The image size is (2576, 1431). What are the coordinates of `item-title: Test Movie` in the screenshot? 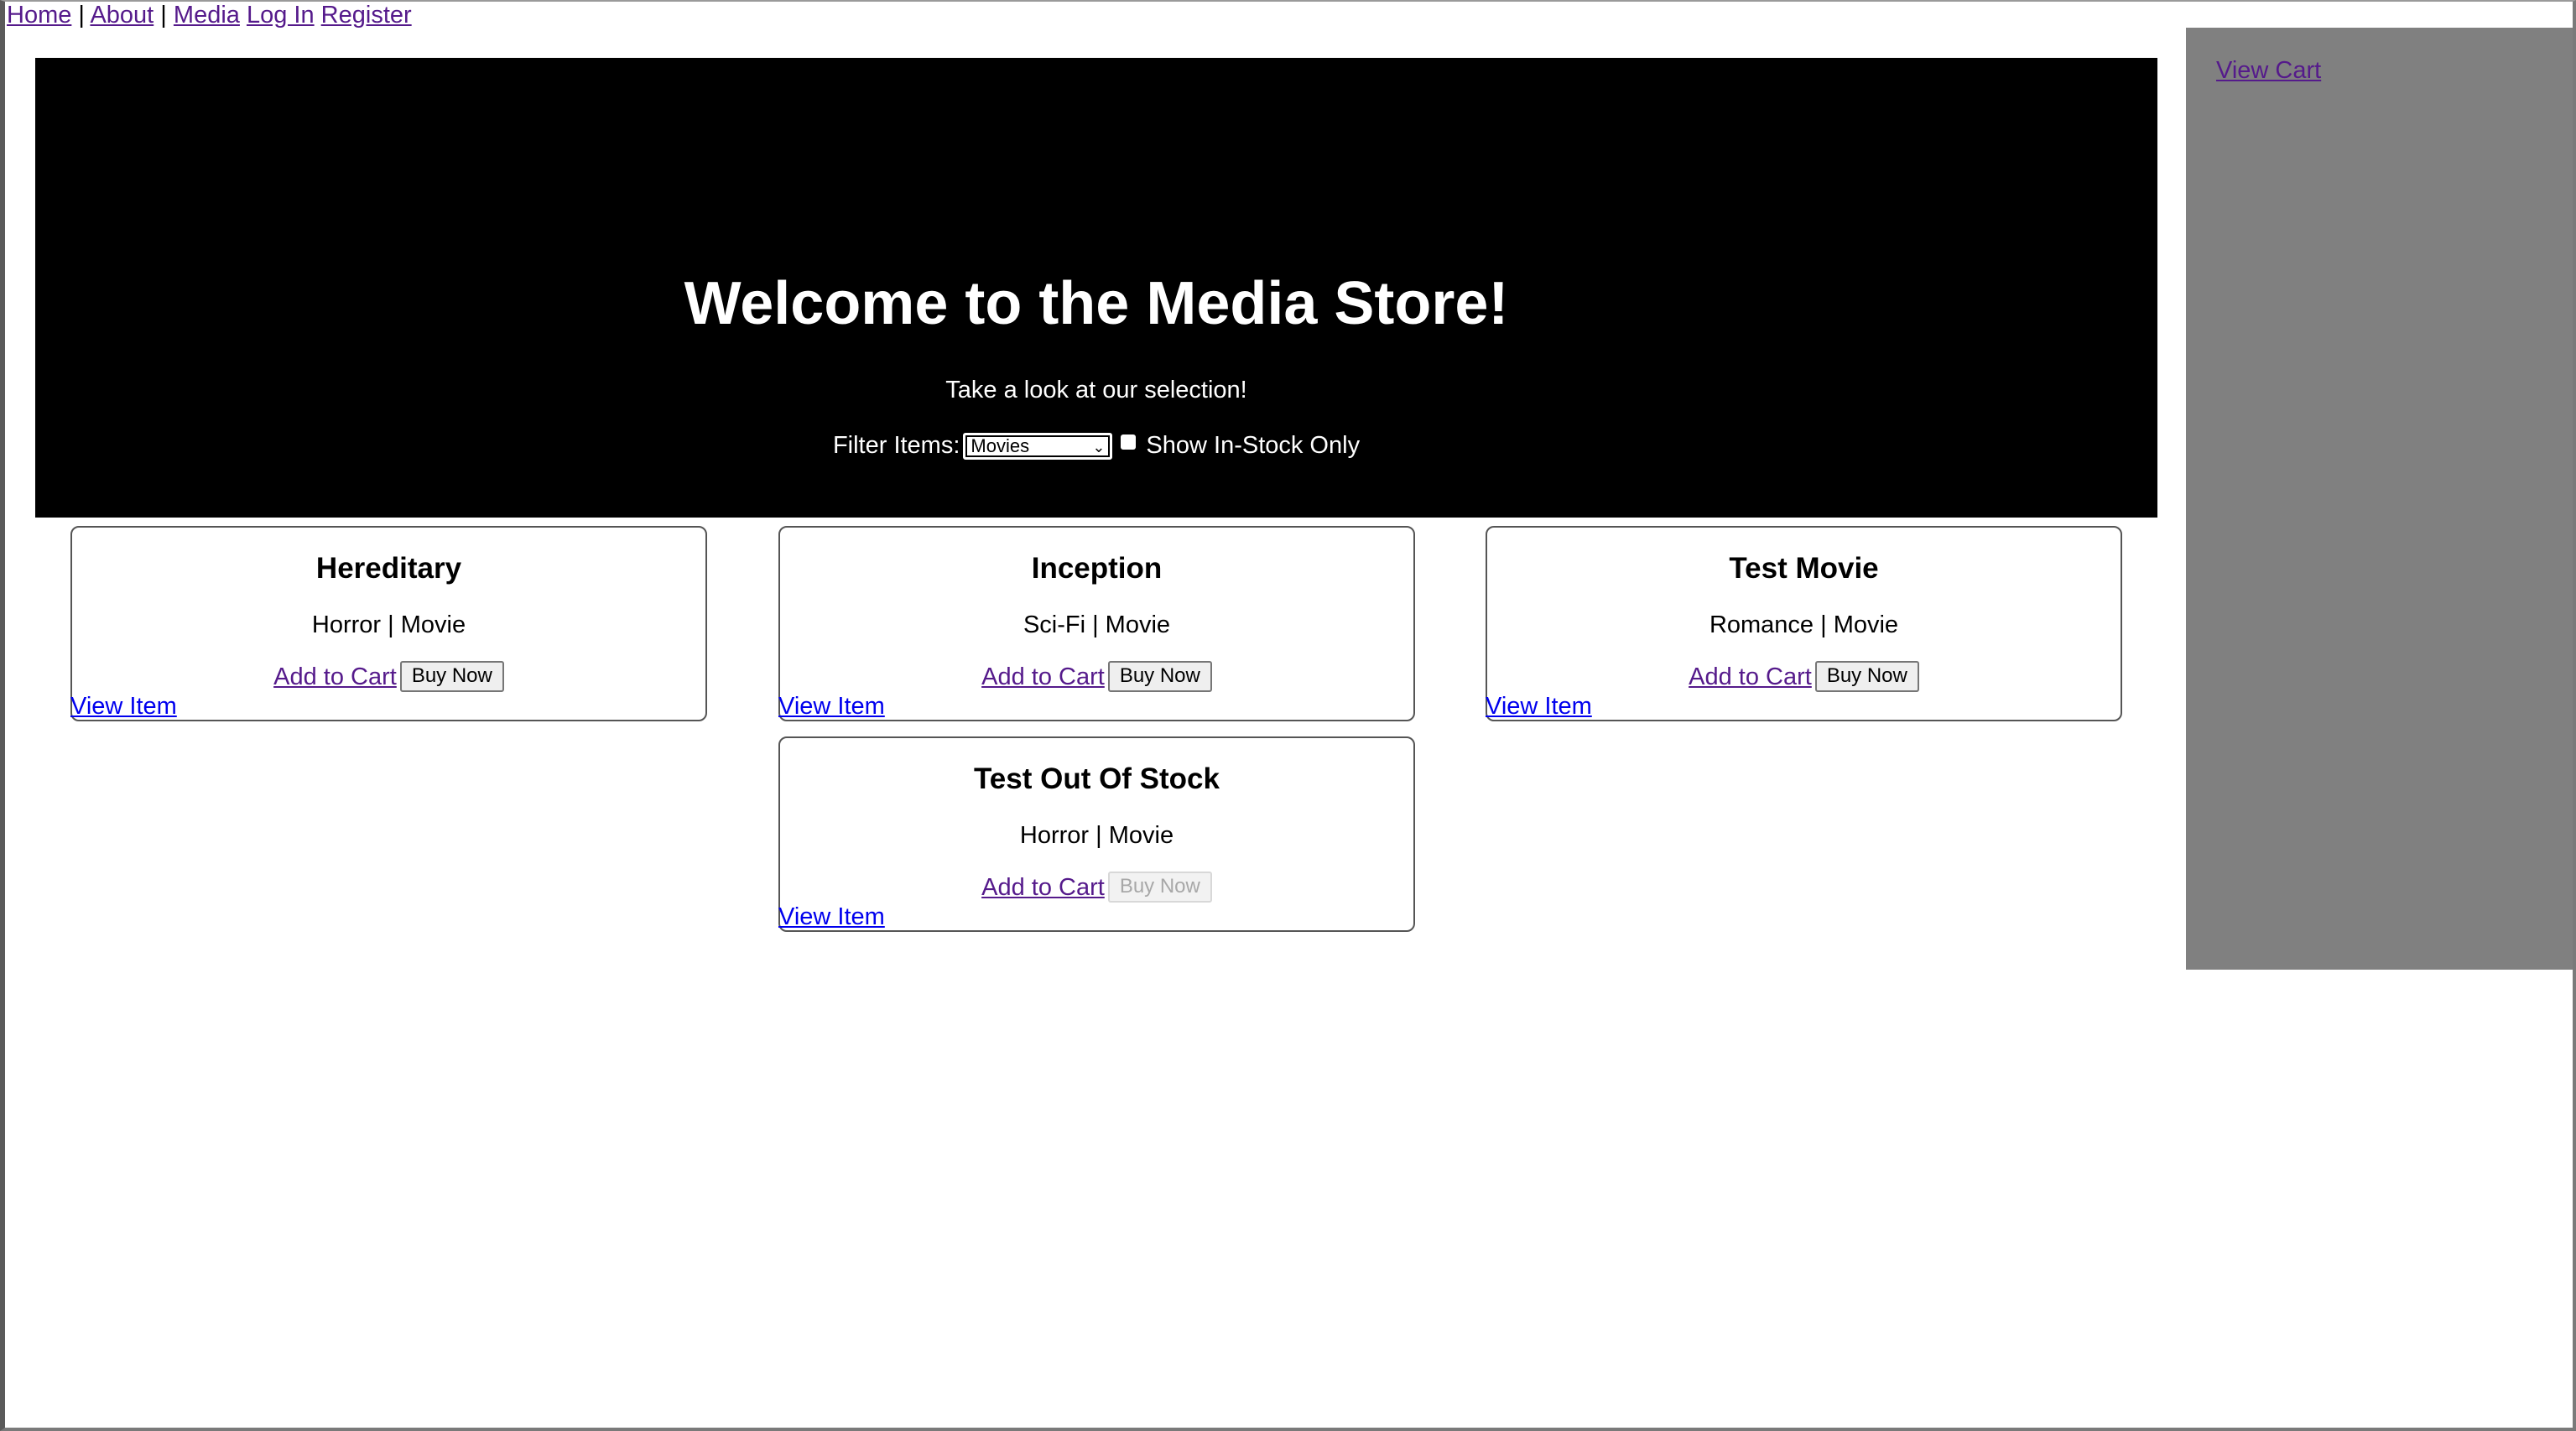 It's located at (1804, 568).